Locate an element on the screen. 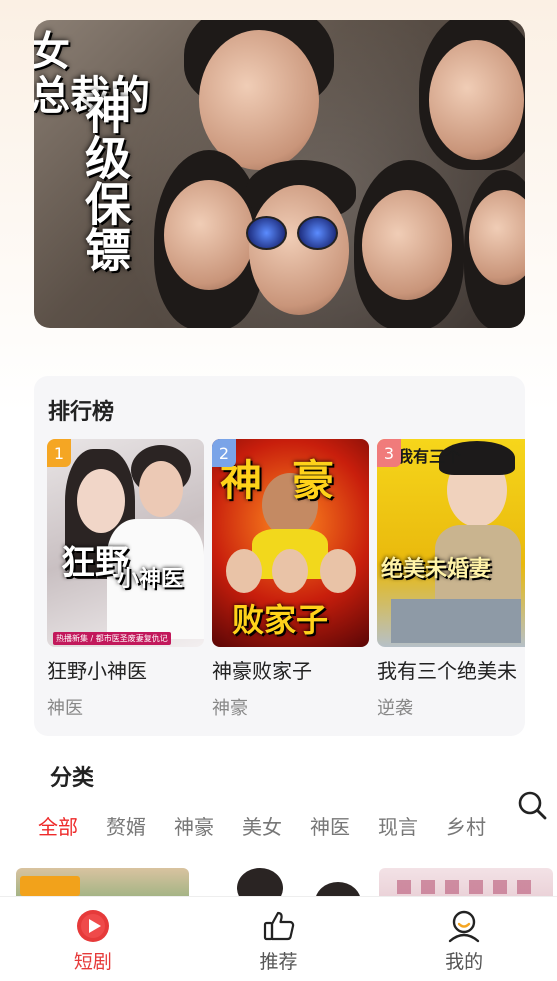  tab-recommend: 推荐 is located at coordinates (279, 939).